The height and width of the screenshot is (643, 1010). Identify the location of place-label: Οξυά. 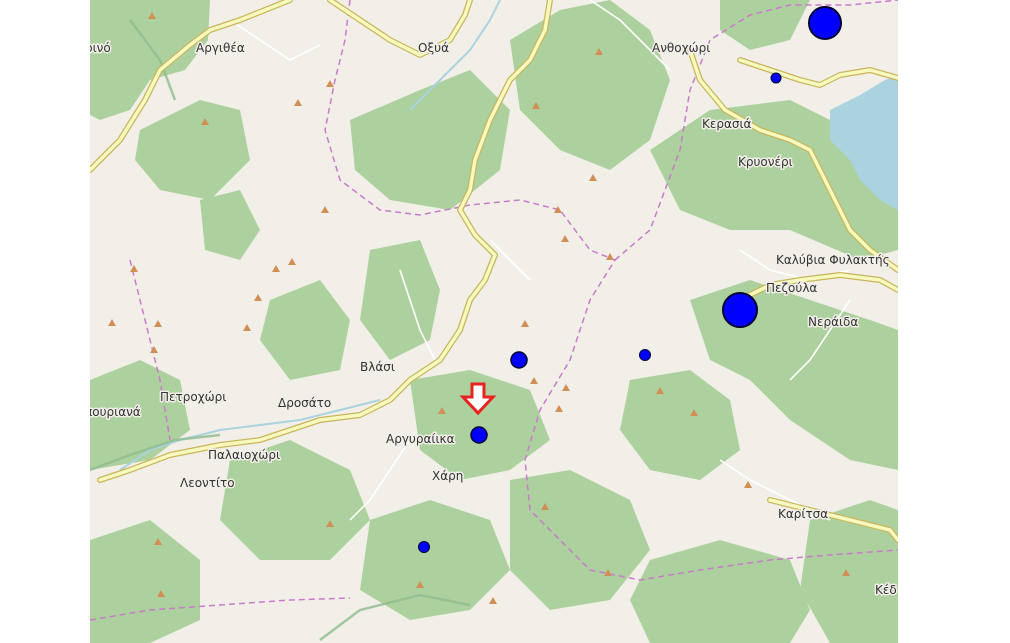
(433, 48).